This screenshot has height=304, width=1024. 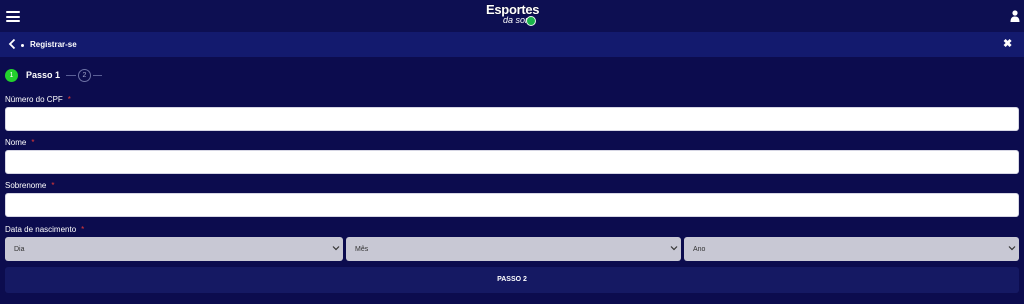 I want to click on month-select-value: Mês, so click(x=362, y=249).